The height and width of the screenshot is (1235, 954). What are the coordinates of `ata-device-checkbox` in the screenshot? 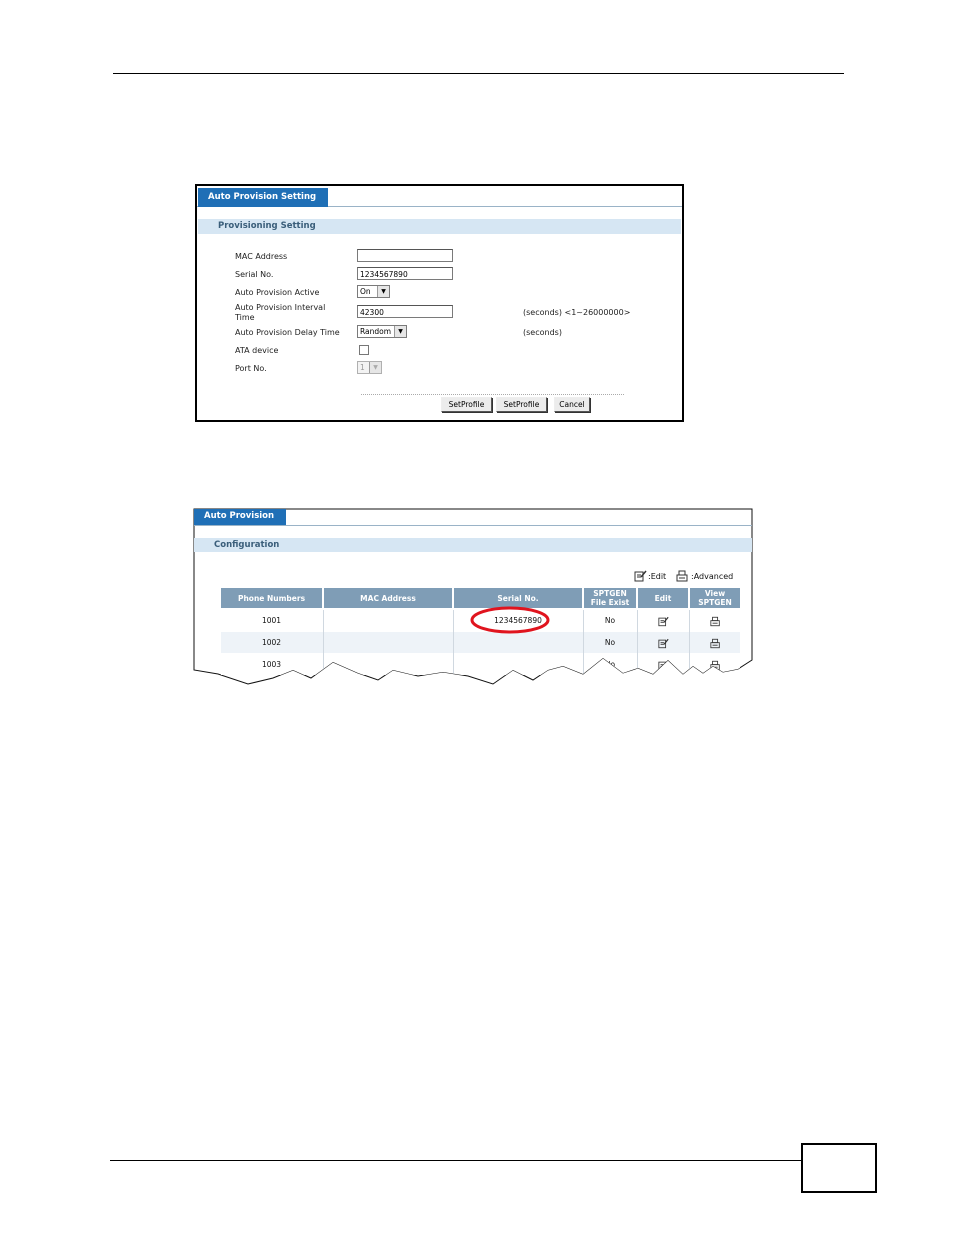 It's located at (364, 350).